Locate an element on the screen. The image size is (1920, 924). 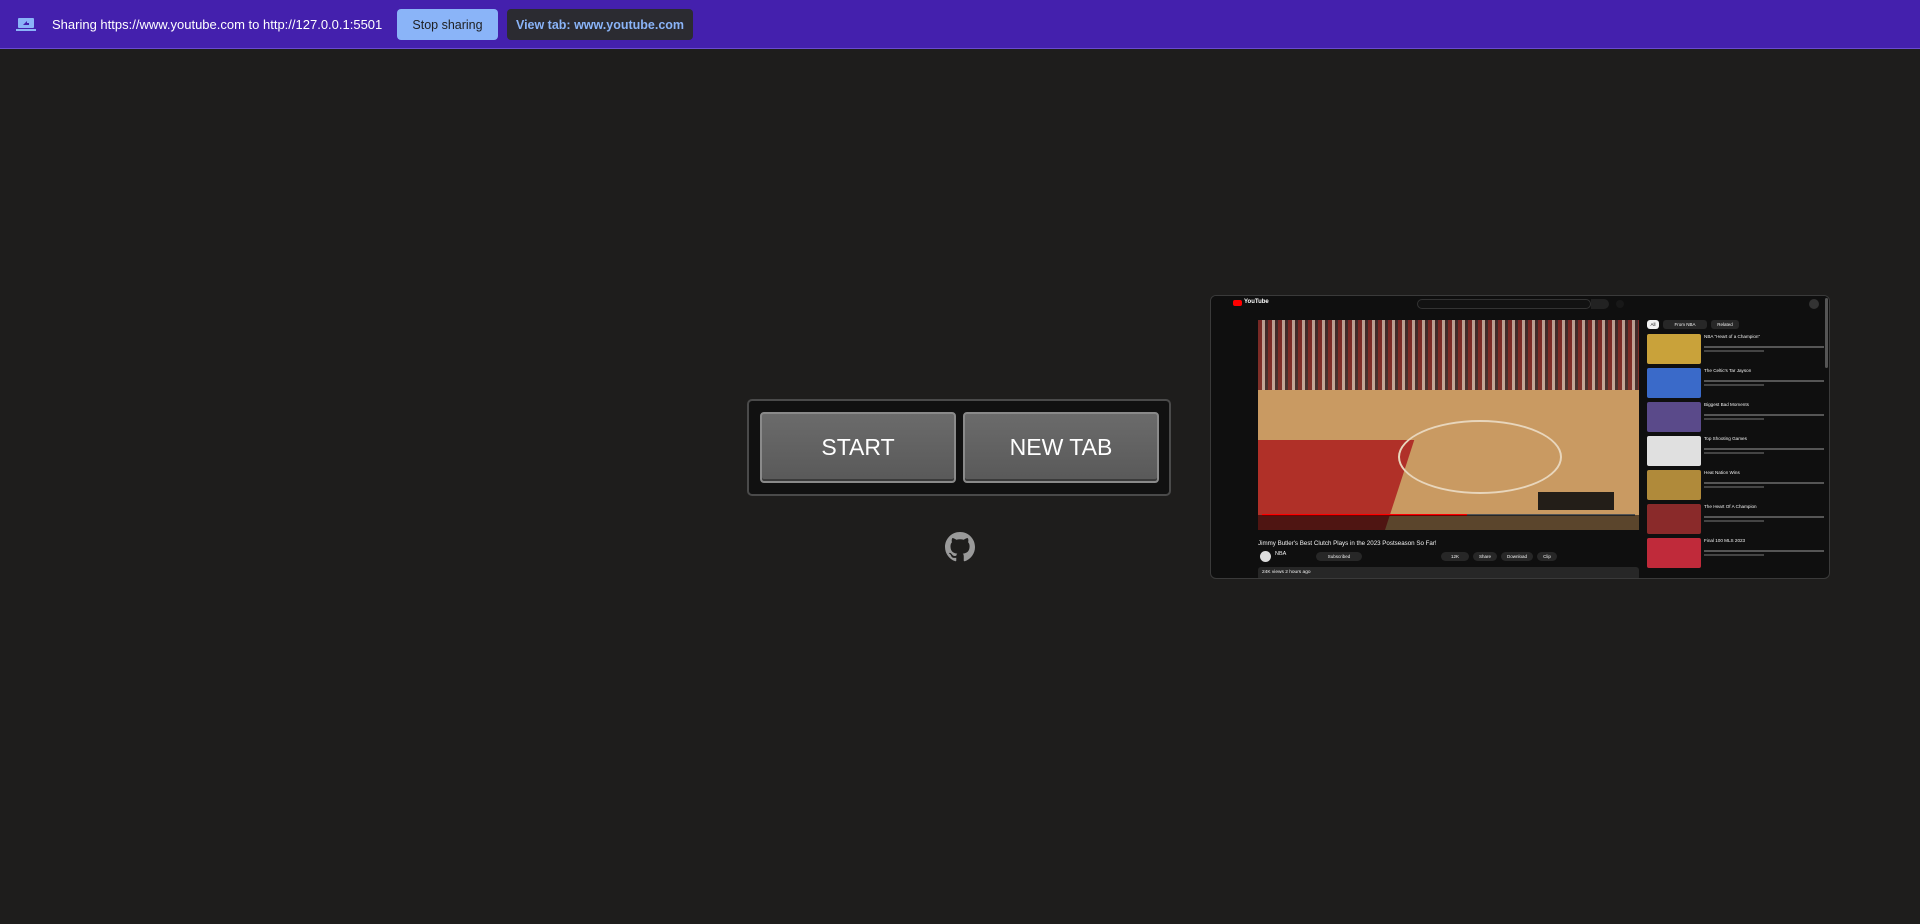
list-item: NBA "Heart of a Champion" is located at coordinates (1737, 350).